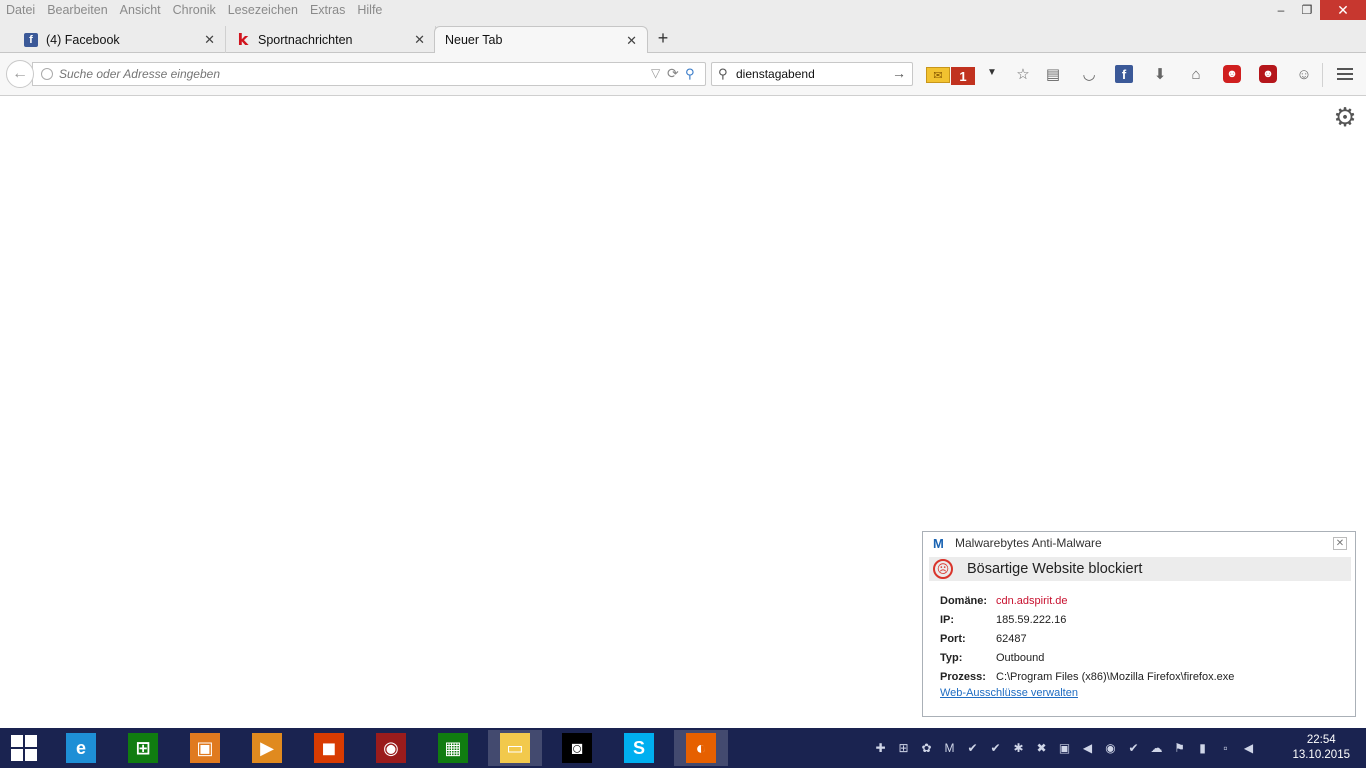 This screenshot has width=1366, height=768. What do you see at coordinates (1160, 74) in the screenshot?
I see `download-icon: ⬇` at bounding box center [1160, 74].